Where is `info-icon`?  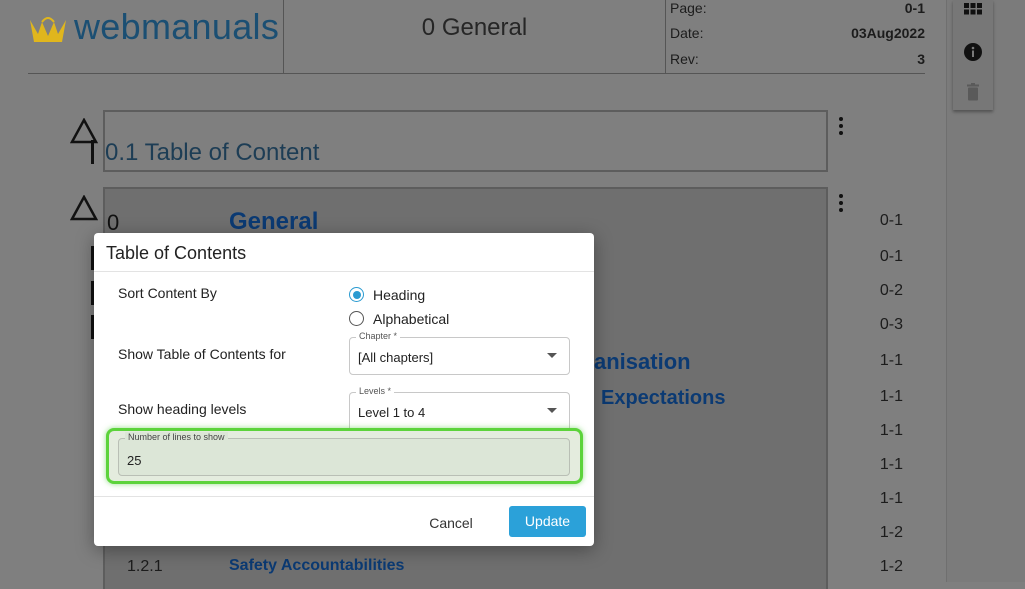
info-icon is located at coordinates (973, 52).